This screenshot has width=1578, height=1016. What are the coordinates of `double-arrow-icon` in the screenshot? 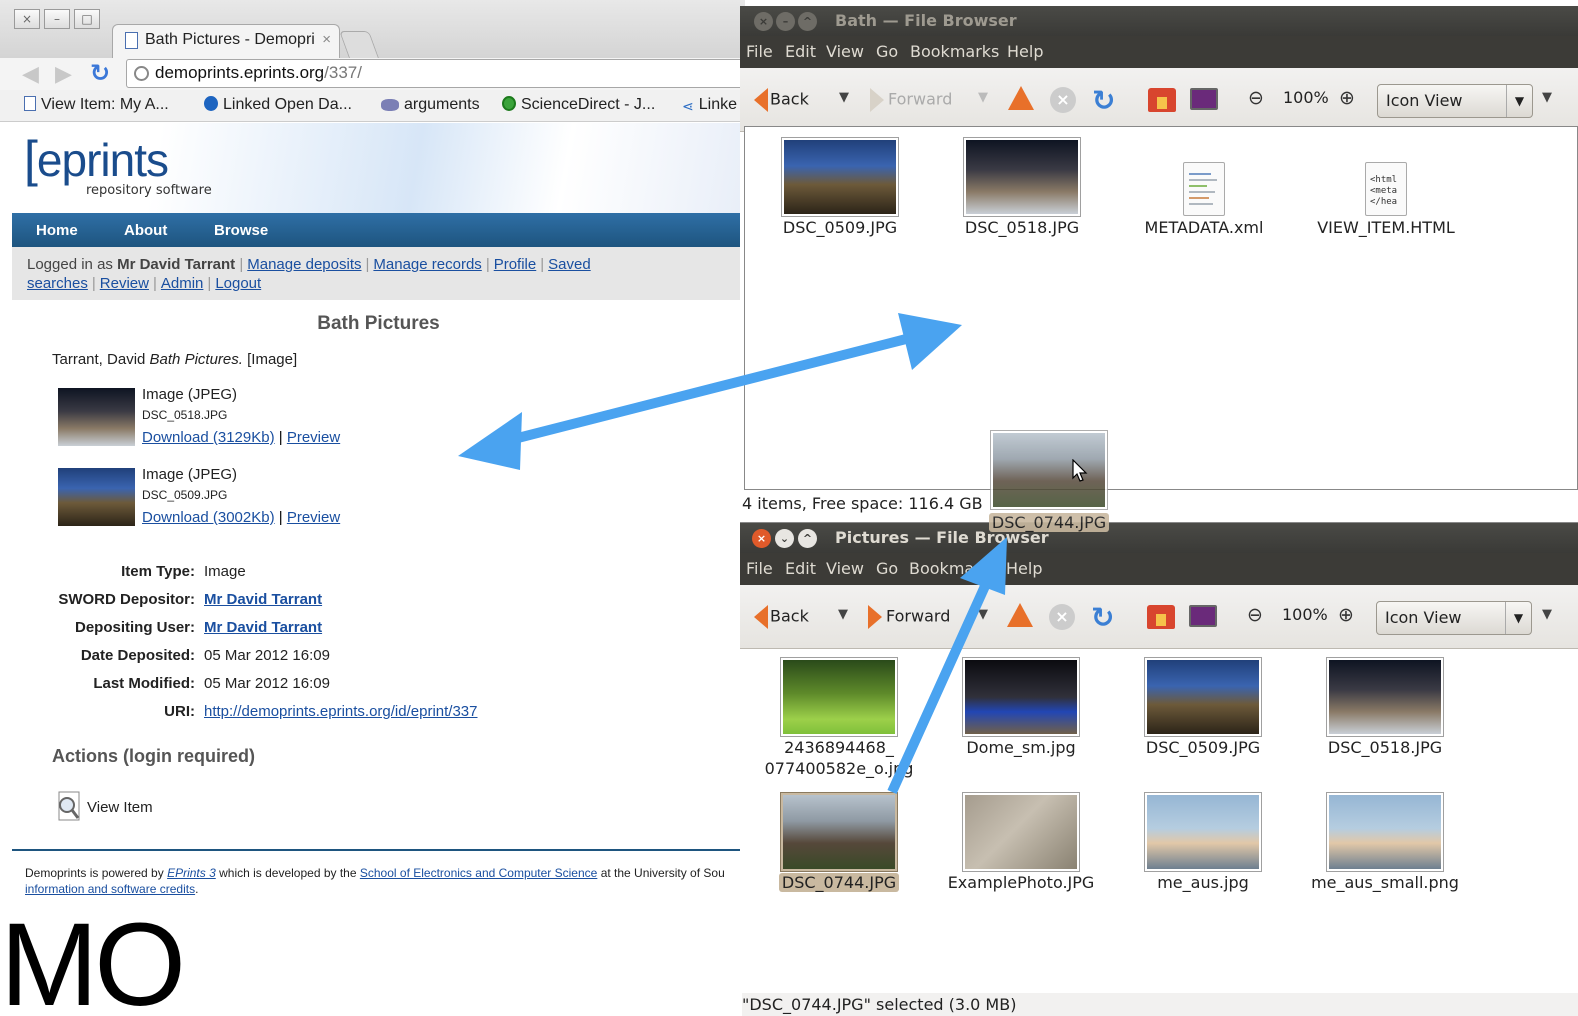 It's located at (710, 391).